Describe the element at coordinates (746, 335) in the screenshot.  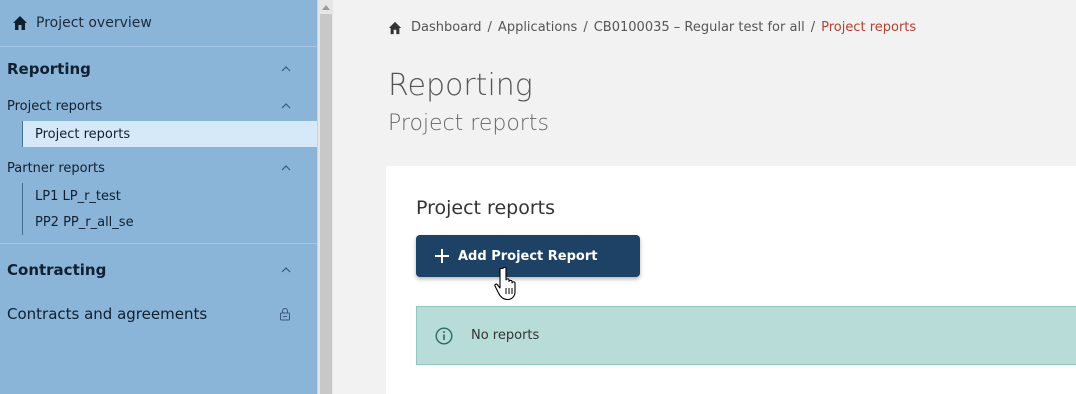
I see `no-reports-alert: No reports` at that location.